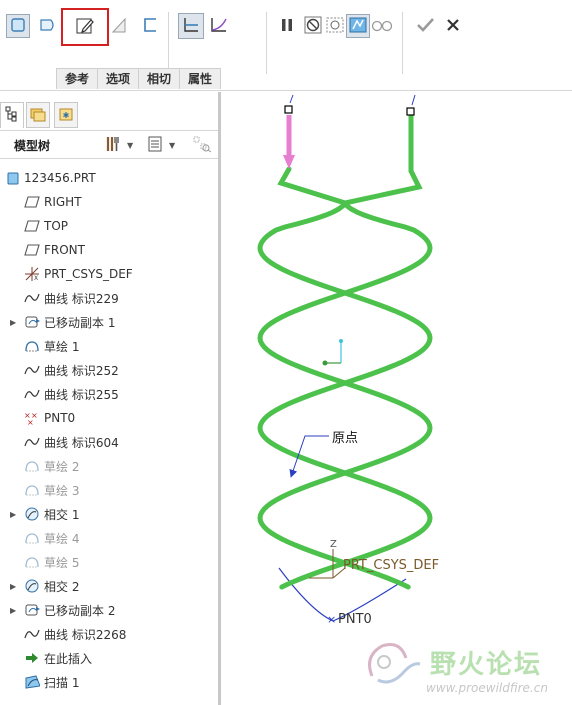 This screenshot has height=705, width=572. I want to click on tree-item: 草绘 2, so click(109, 466).